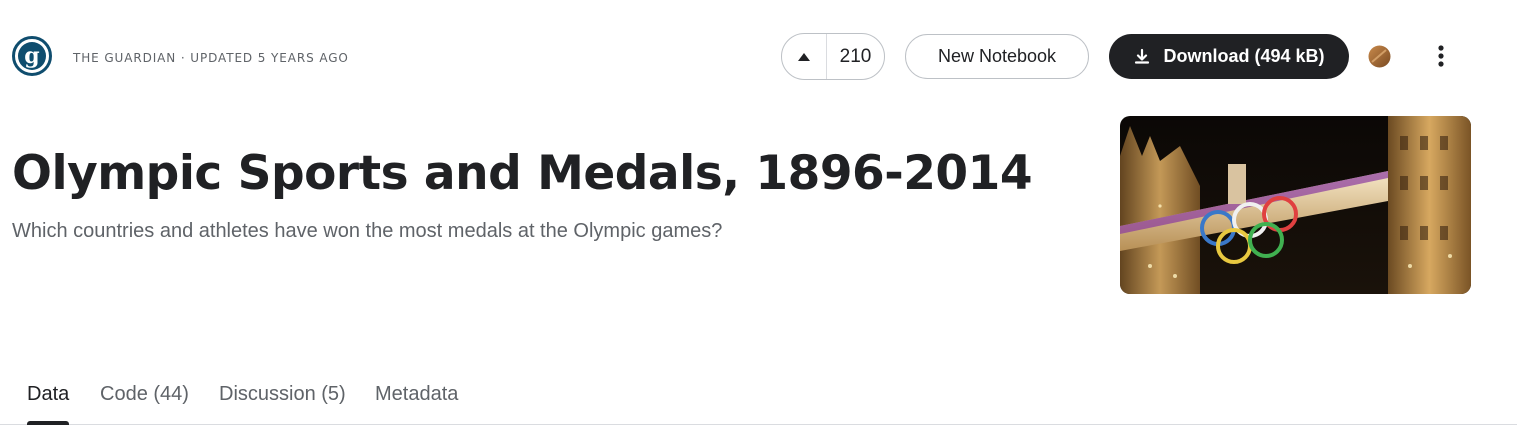 This screenshot has width=1517, height=429. Describe the element at coordinates (1142, 56) in the screenshot. I see `download-icon` at that location.